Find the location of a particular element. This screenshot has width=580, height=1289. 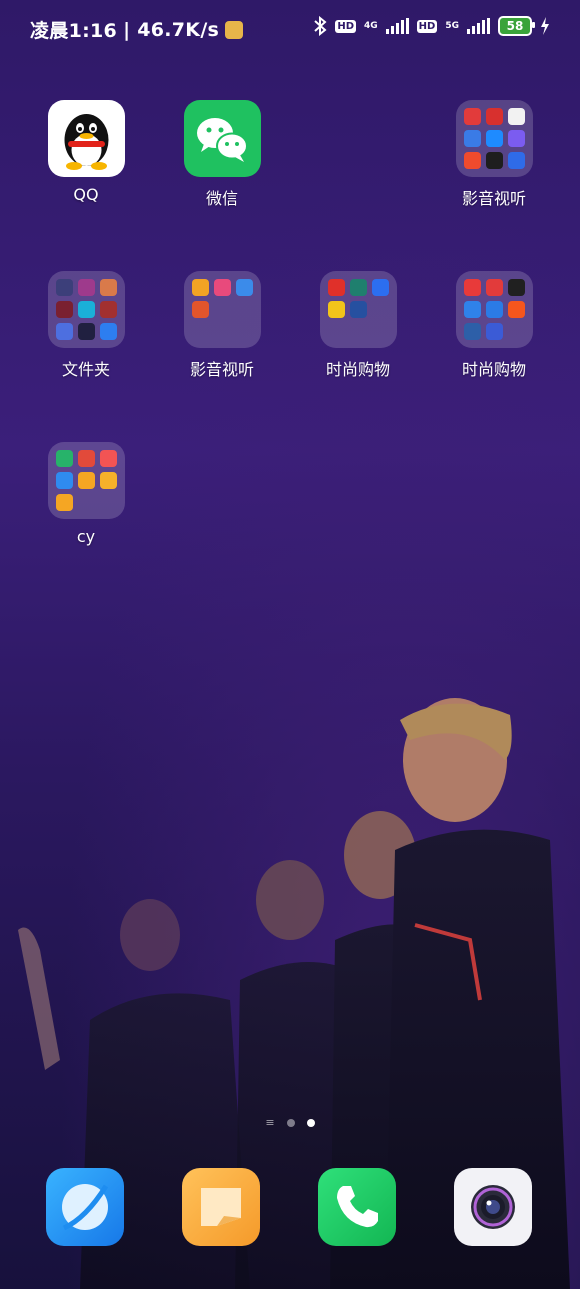

dock-browser is located at coordinates (85, 1207).